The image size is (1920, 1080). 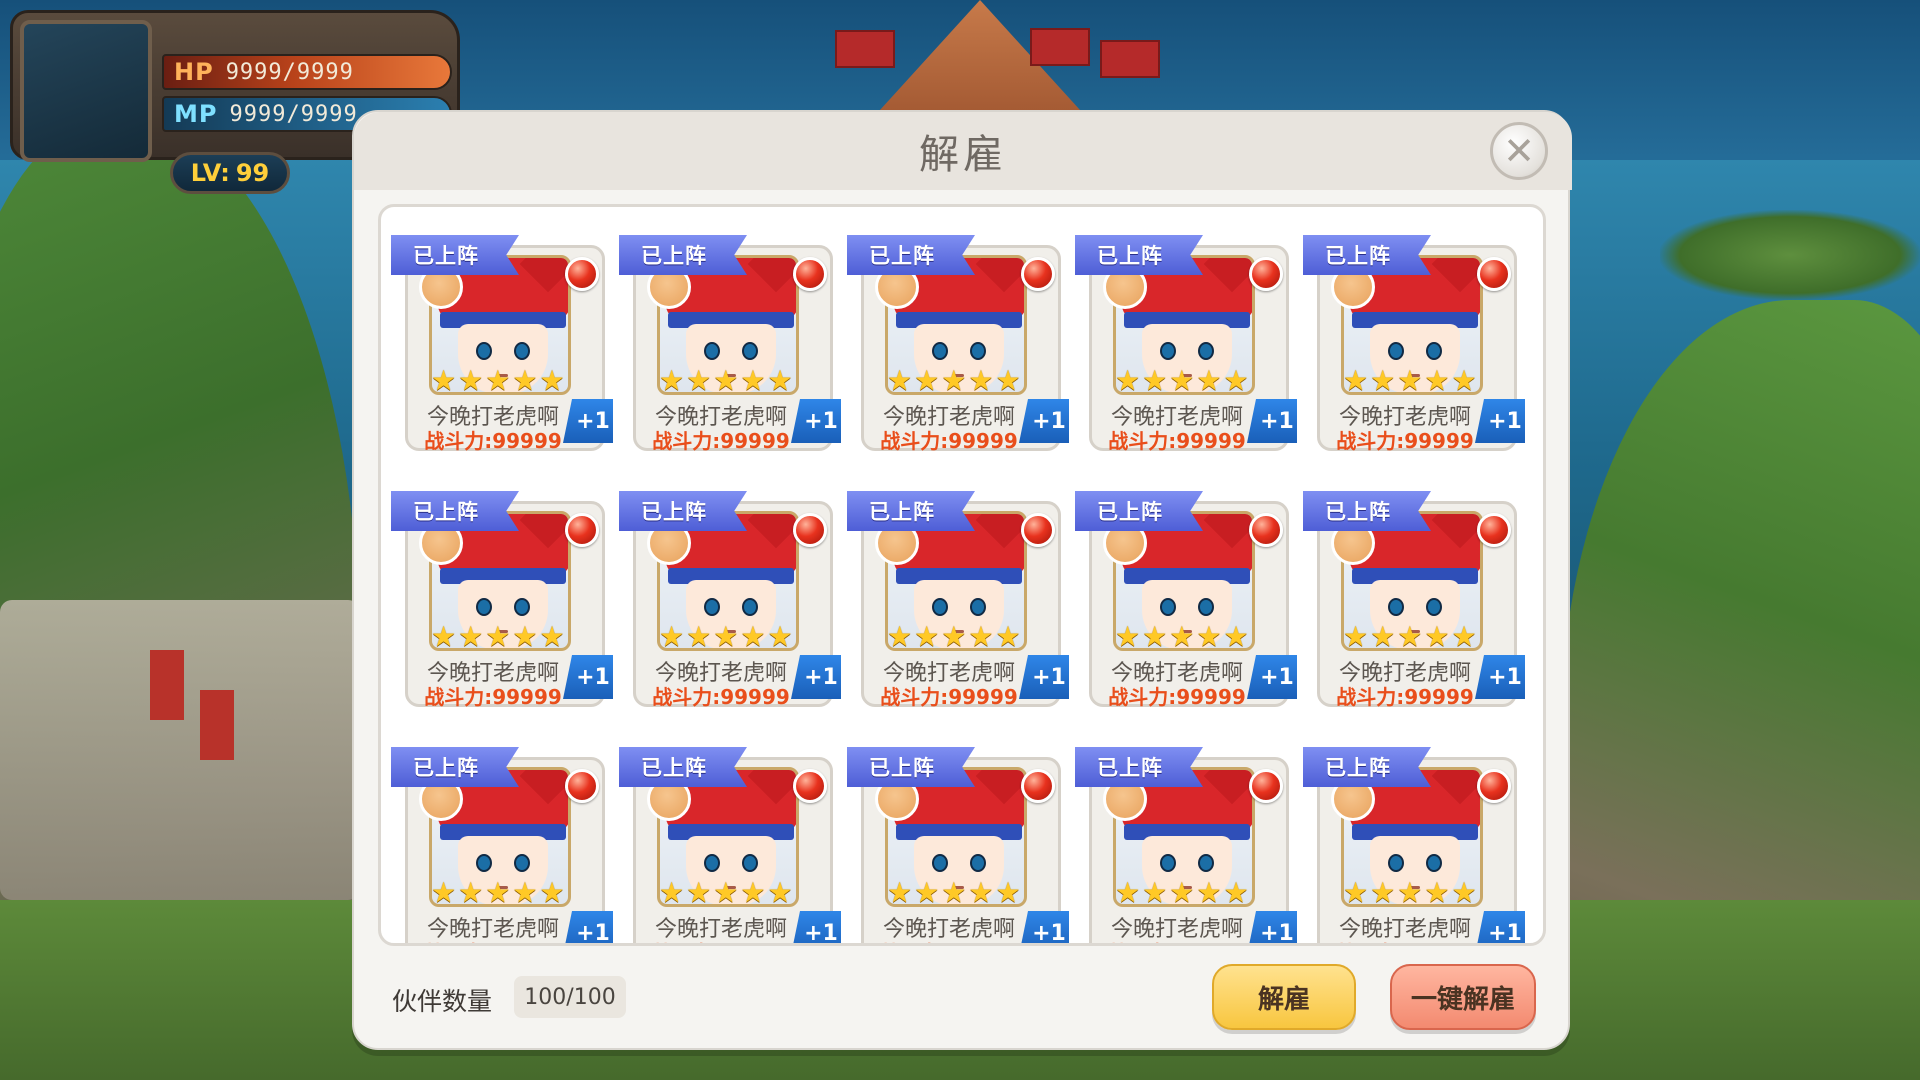 What do you see at coordinates (1463, 997) in the screenshot?
I see `dismiss-all-button: 一键解雇` at bounding box center [1463, 997].